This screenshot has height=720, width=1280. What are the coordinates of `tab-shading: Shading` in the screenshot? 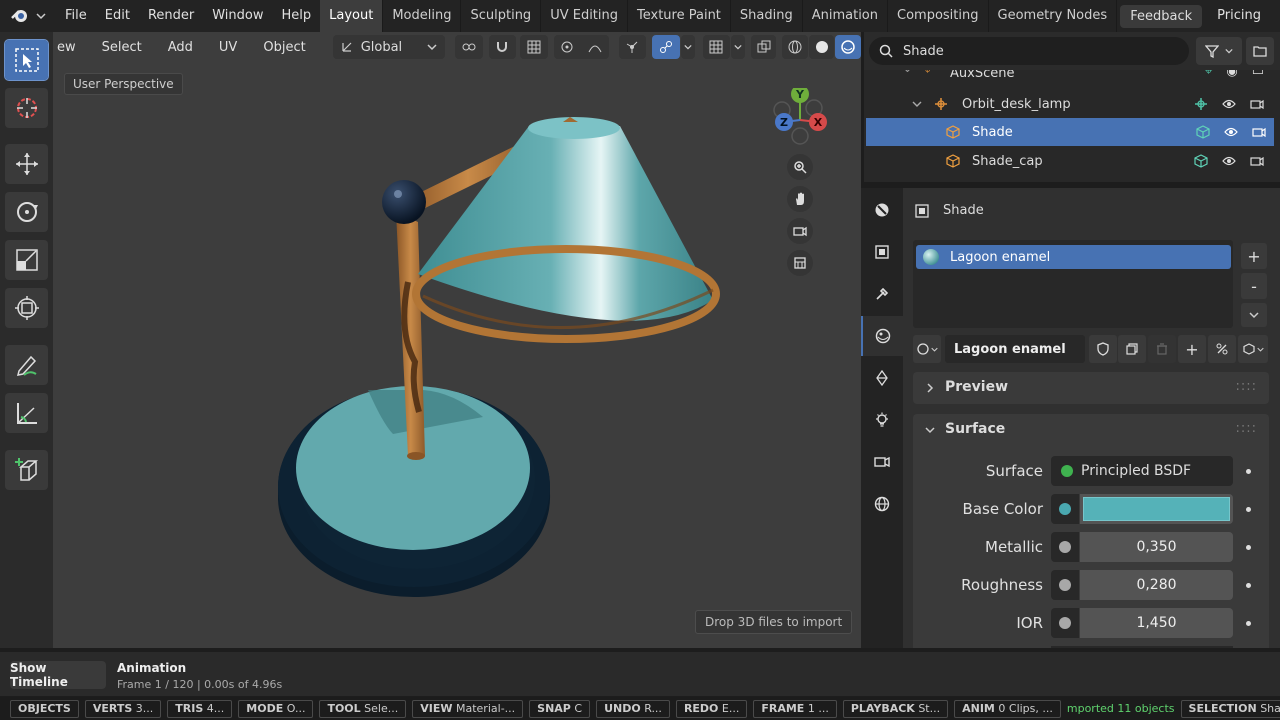 It's located at (767, 16).